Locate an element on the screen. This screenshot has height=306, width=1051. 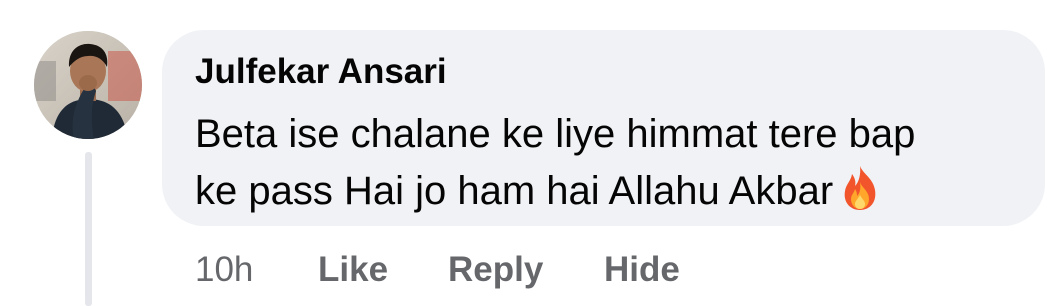
fire-icon is located at coordinates (860, 188).